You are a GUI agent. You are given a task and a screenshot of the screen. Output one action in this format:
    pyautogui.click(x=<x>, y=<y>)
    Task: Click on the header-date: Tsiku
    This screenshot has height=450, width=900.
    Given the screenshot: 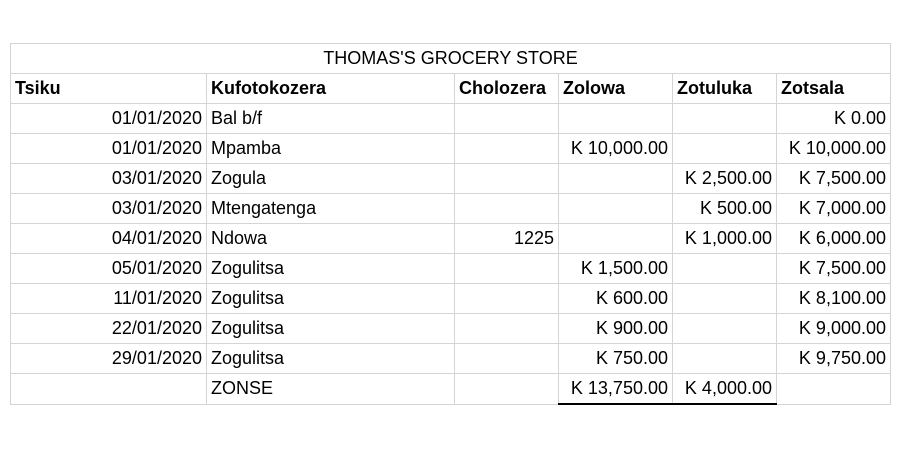 What is the action you would take?
    pyautogui.click(x=108, y=88)
    